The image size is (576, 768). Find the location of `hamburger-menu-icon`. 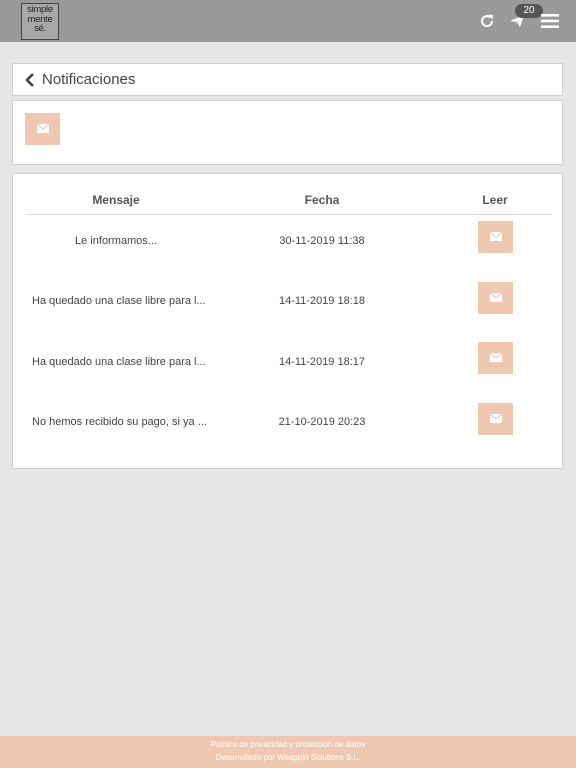

hamburger-menu-icon is located at coordinates (550, 21).